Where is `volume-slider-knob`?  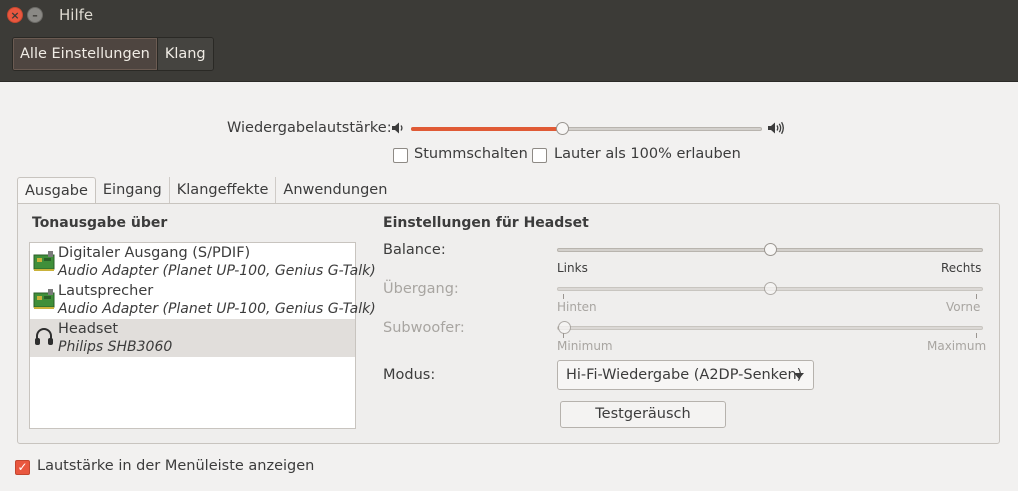
volume-slider-knob is located at coordinates (562, 128).